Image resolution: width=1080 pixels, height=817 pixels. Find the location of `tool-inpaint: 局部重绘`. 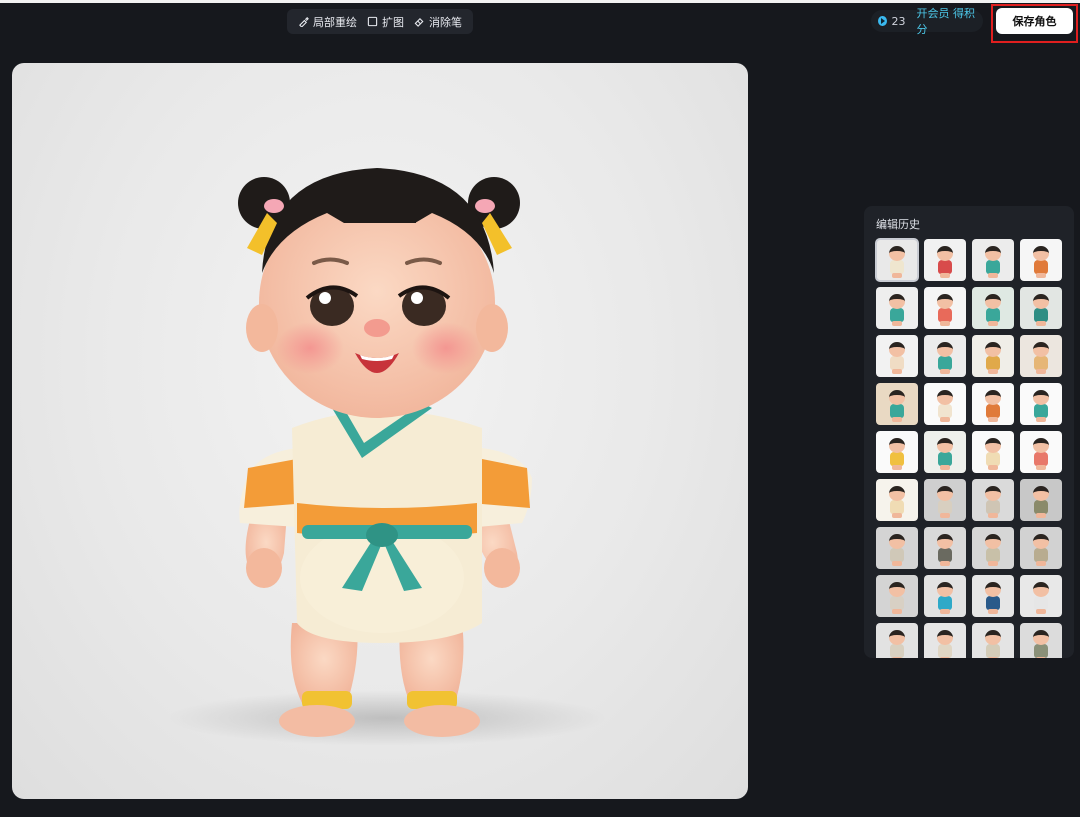

tool-inpaint: 局部重绘 is located at coordinates (327, 22).